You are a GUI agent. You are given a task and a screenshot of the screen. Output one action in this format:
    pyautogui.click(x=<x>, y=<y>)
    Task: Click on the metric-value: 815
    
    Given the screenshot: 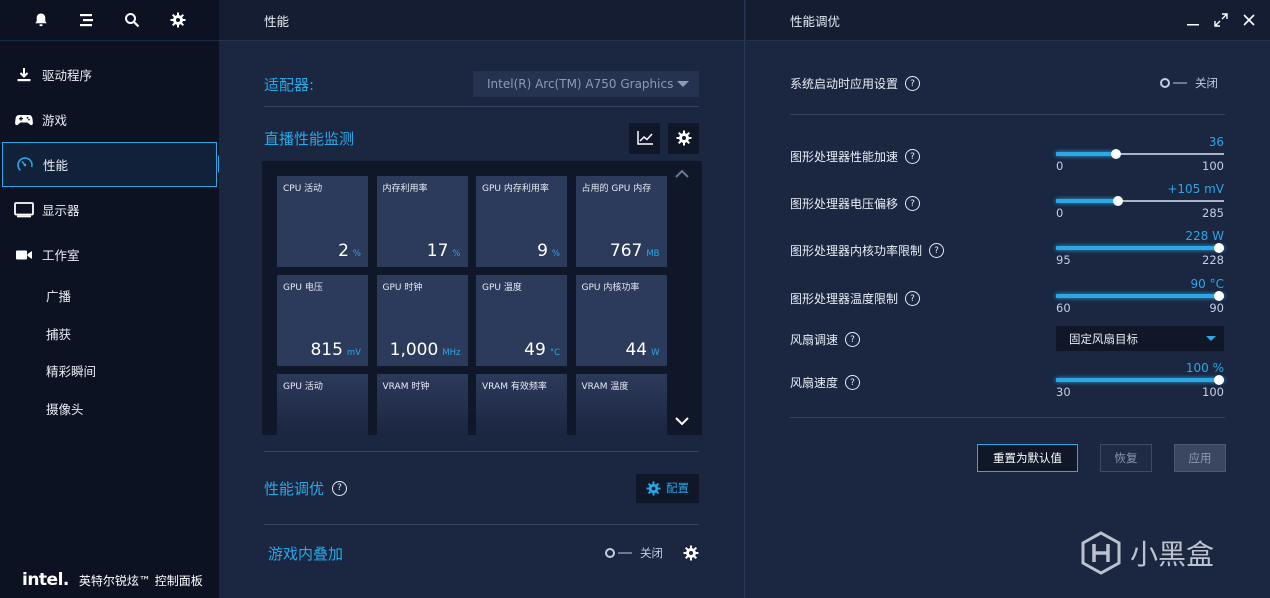 What is the action you would take?
    pyautogui.click(x=326, y=350)
    